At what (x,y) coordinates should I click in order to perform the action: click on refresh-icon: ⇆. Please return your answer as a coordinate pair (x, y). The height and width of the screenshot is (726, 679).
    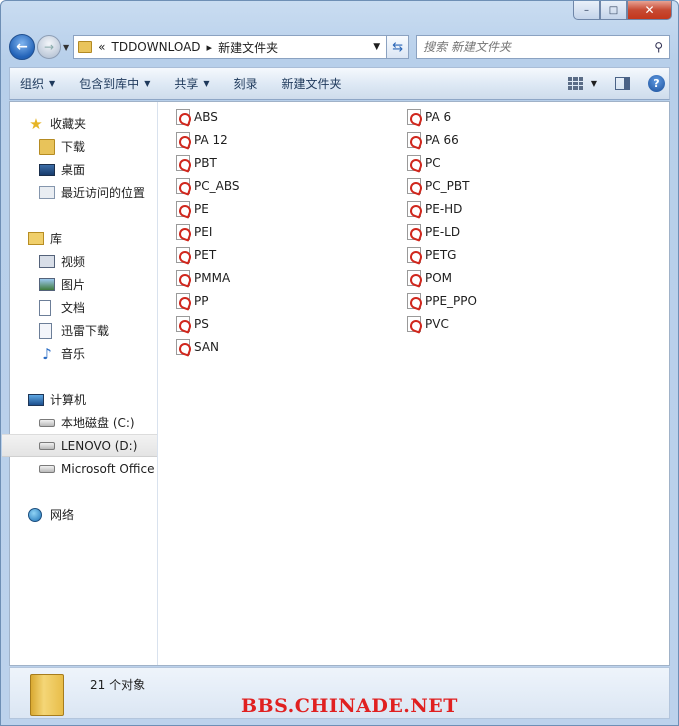
    Looking at the image, I should click on (398, 47).